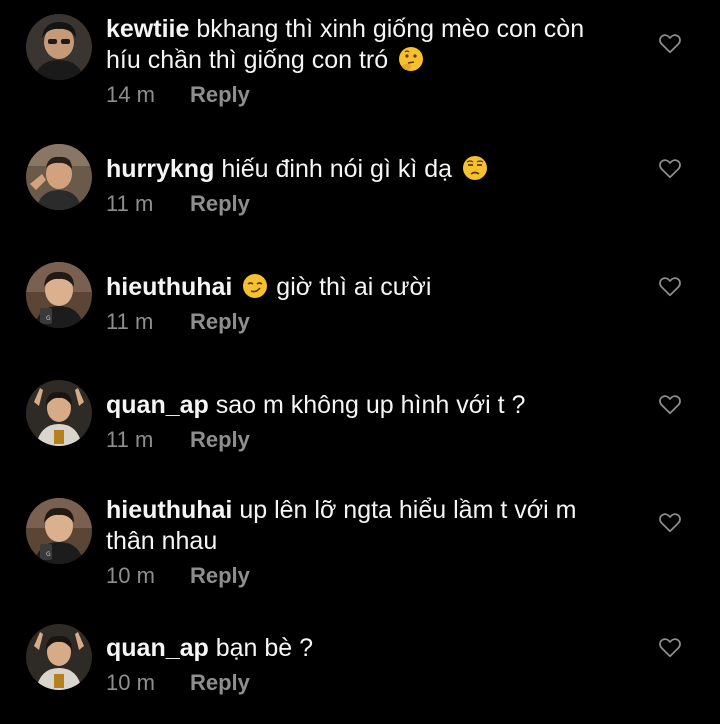 This screenshot has height=724, width=720. What do you see at coordinates (371, 95) in the screenshot?
I see `comment-meta: 14 m Reply` at bounding box center [371, 95].